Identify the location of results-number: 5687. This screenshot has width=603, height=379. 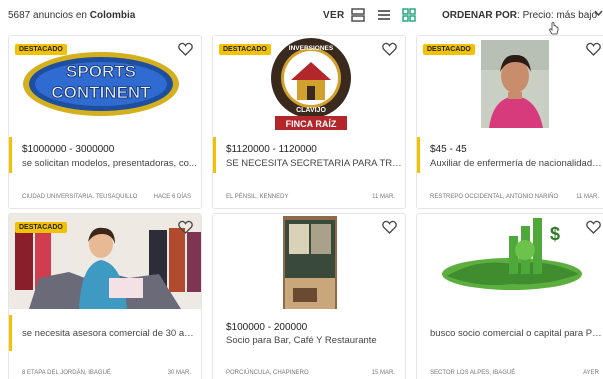
(19, 15).